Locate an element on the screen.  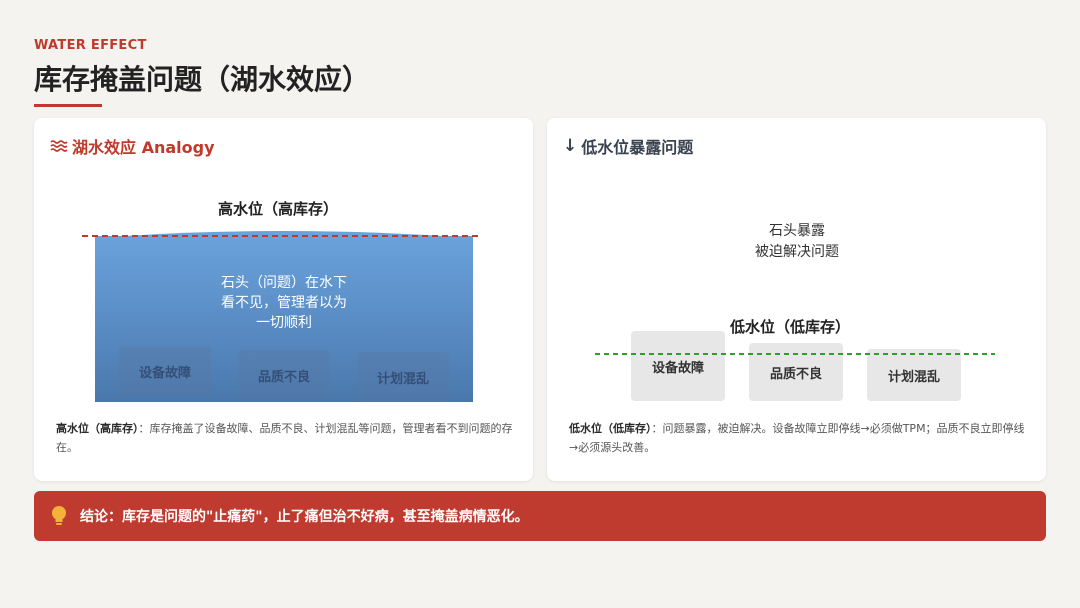
high-water-level-label: 高水位（高库存） is located at coordinates (278, 209).